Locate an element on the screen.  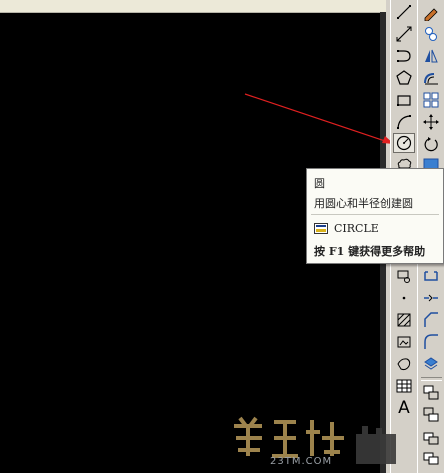
explode-icon is located at coordinates (431, 364).